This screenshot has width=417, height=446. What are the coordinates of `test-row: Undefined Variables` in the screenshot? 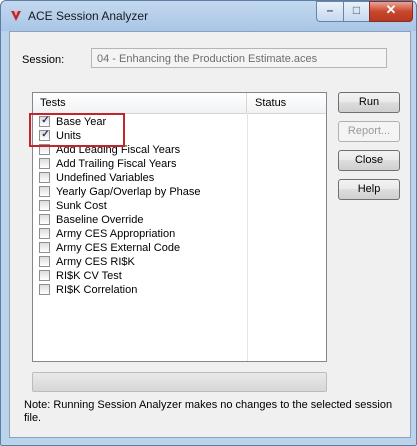 It's located at (140, 178).